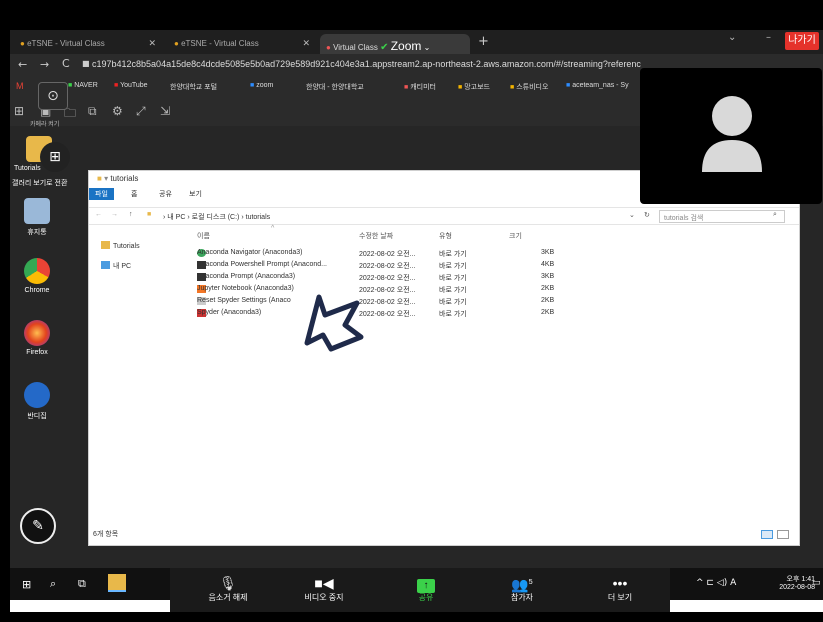 This screenshot has height=622, width=823. Describe the element at coordinates (165, 194) in the screenshot. I see `ribbon-tab-share: 공유` at that location.